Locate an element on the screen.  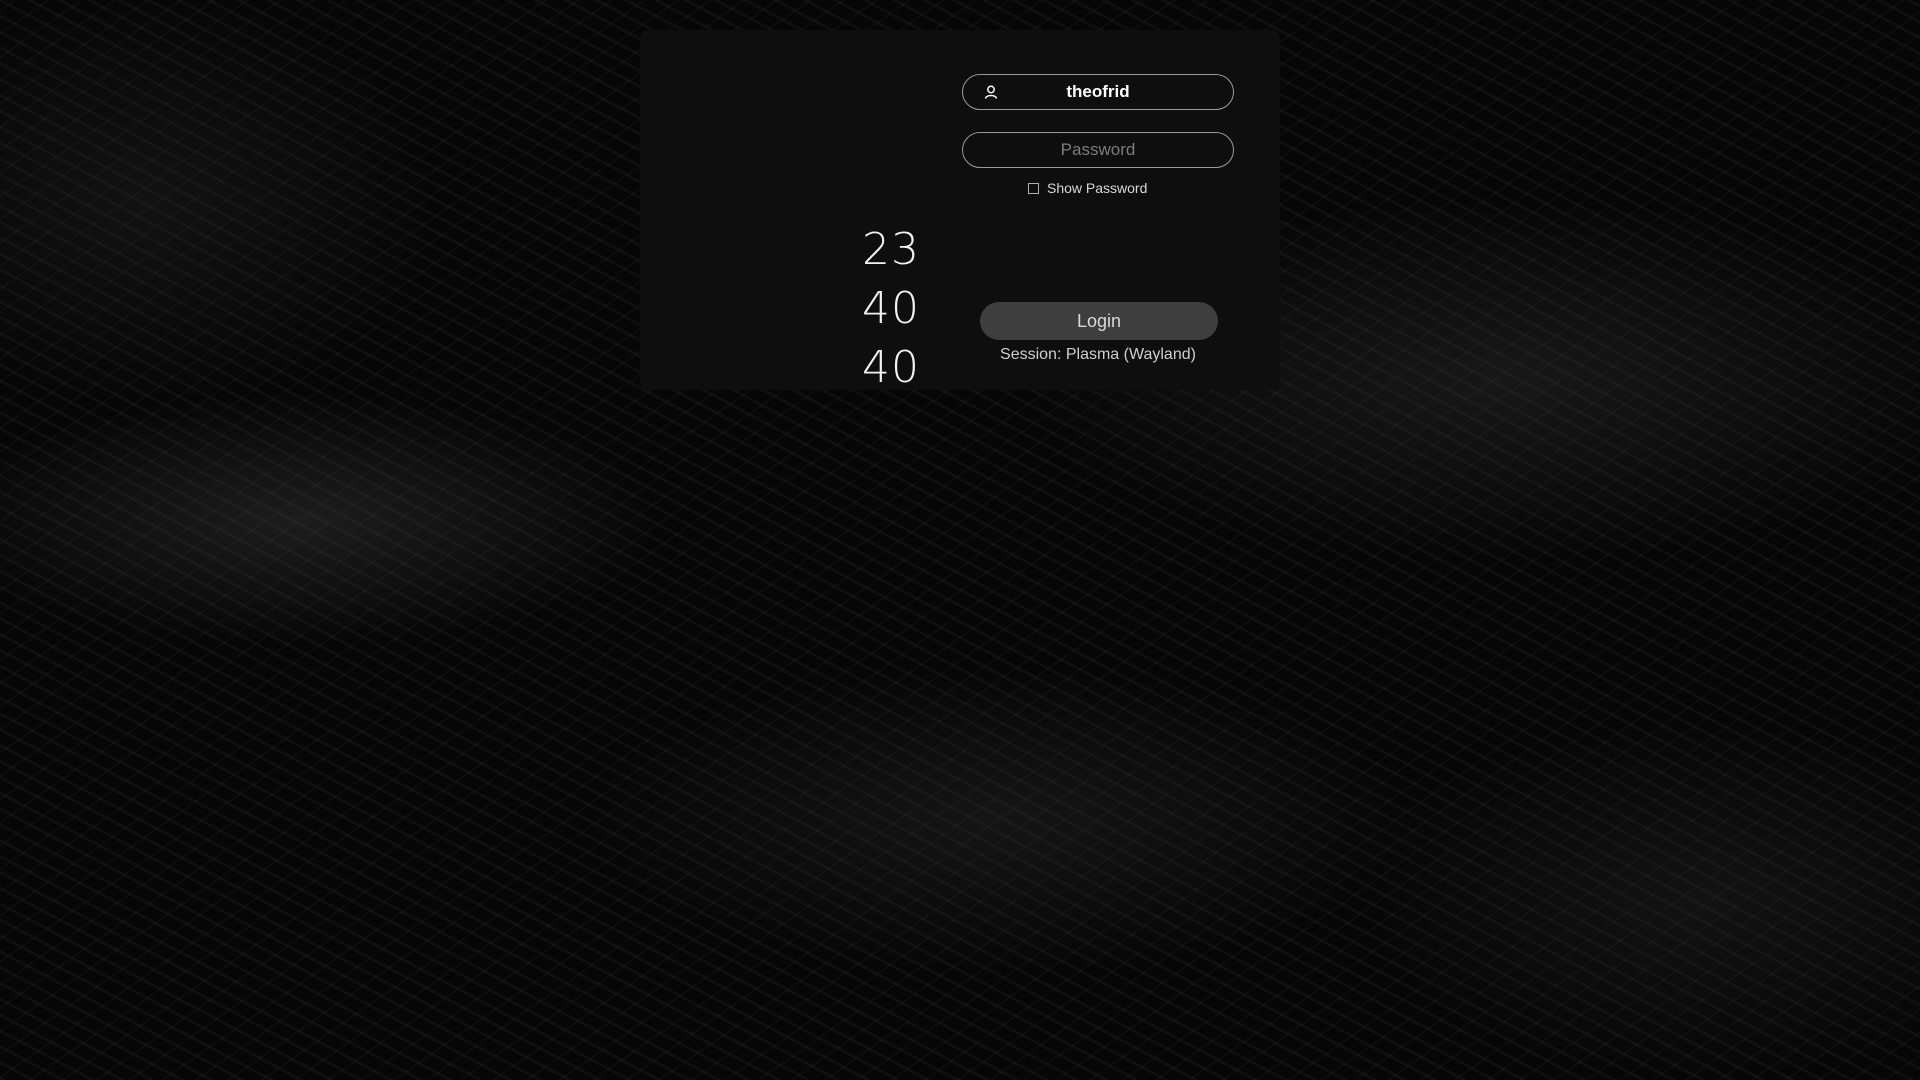
session-selector: Session: Plasma (Wayland) is located at coordinates (1098, 355).